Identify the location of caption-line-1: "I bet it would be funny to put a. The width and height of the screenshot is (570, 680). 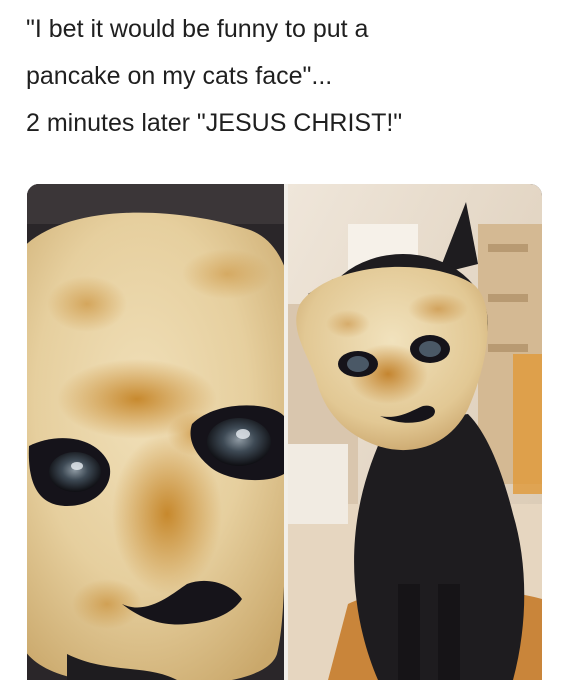
(197, 29).